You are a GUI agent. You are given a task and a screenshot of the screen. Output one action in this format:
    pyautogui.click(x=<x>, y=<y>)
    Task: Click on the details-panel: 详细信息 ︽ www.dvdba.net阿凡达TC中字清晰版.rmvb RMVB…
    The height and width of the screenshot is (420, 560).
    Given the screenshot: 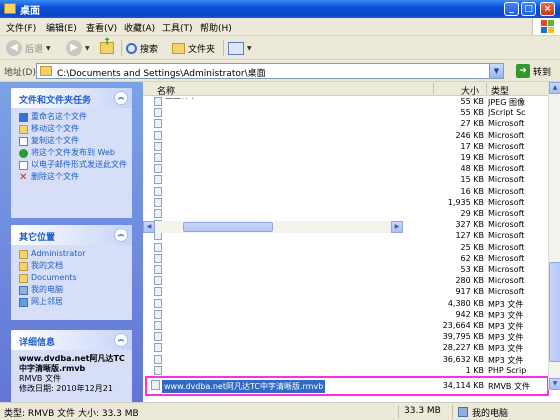 What is the action you would take?
    pyautogui.click(x=71, y=366)
    